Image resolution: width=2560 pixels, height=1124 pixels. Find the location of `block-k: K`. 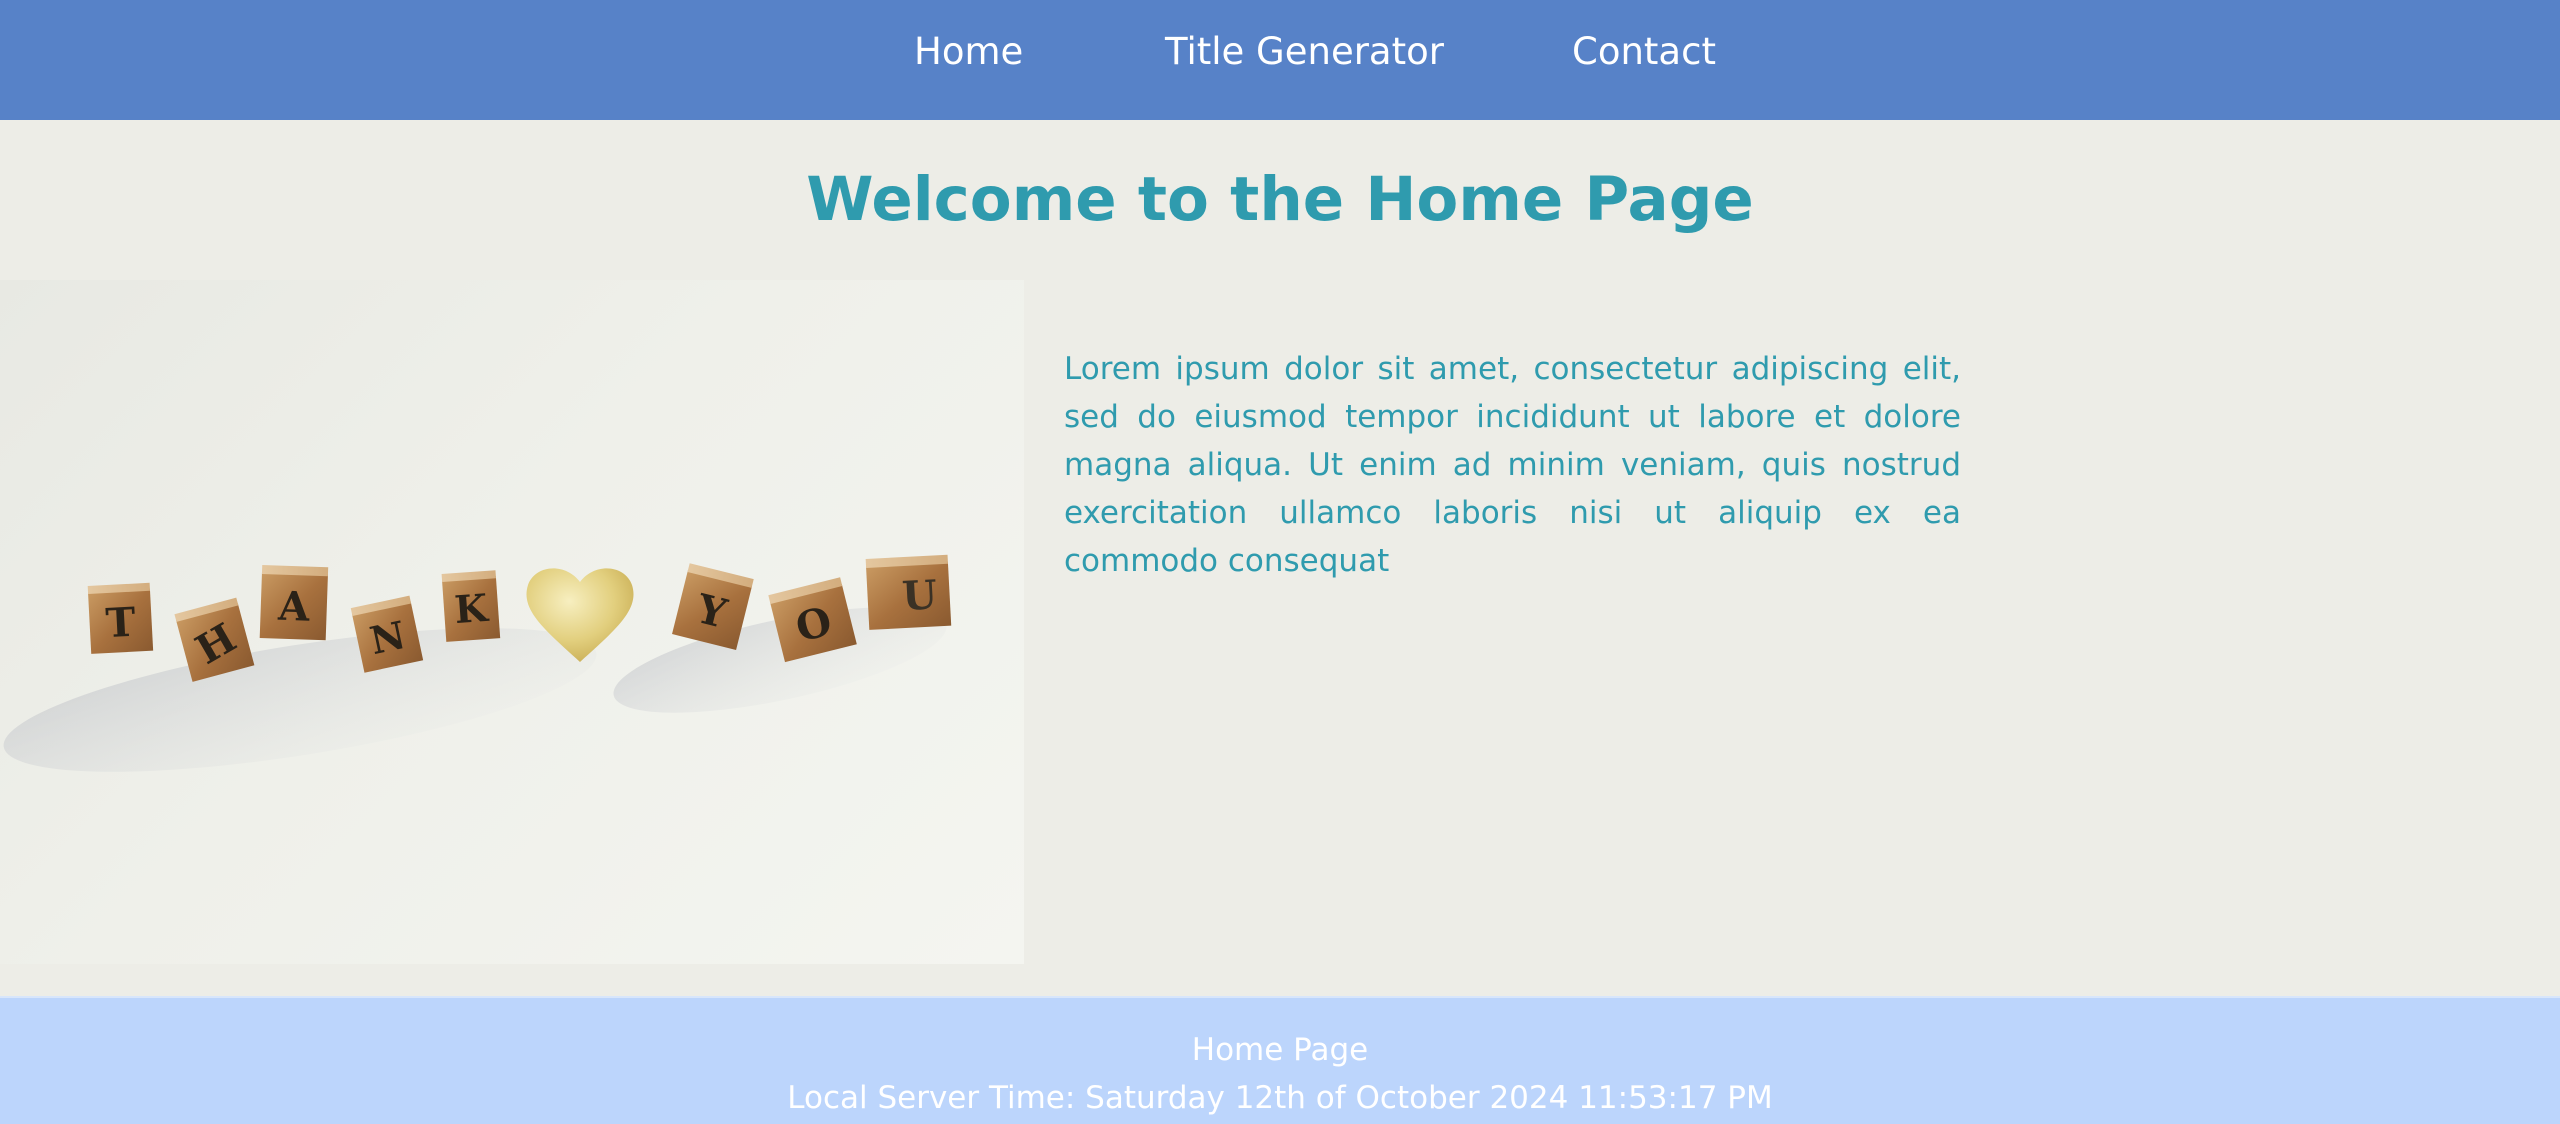

block-k: K is located at coordinates (471, 606).